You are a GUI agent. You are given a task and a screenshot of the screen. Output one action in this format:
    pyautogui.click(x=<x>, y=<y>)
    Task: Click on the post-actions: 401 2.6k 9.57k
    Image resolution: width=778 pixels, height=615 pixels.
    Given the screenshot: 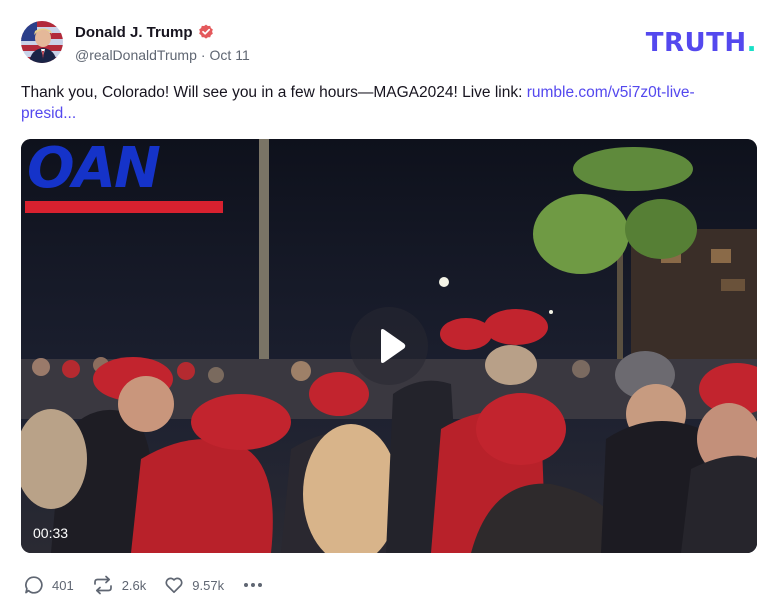 What is the action you would take?
    pyautogui.click(x=144, y=585)
    